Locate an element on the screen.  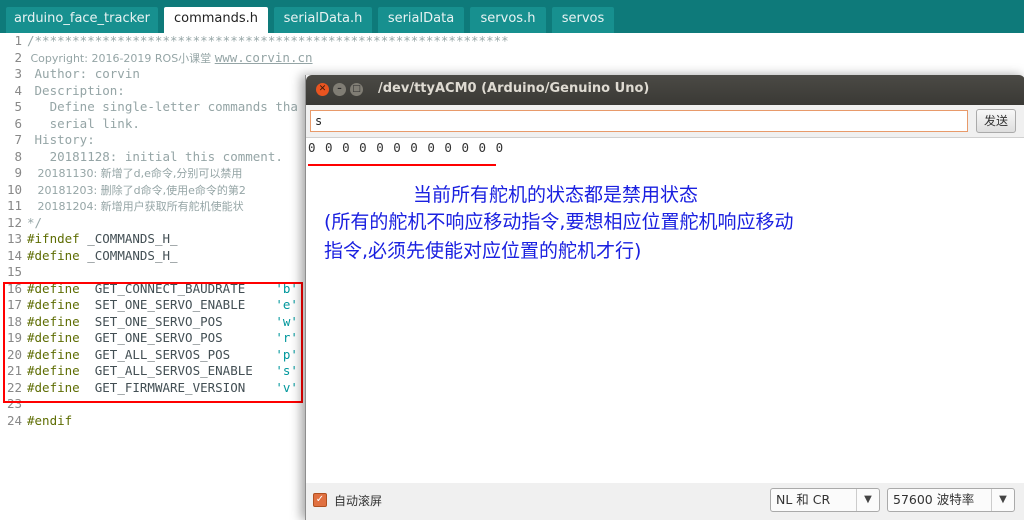
code-comment-line: 20181203: 删除了d命令,使用e命令的第2 is located at coordinates (136, 190).